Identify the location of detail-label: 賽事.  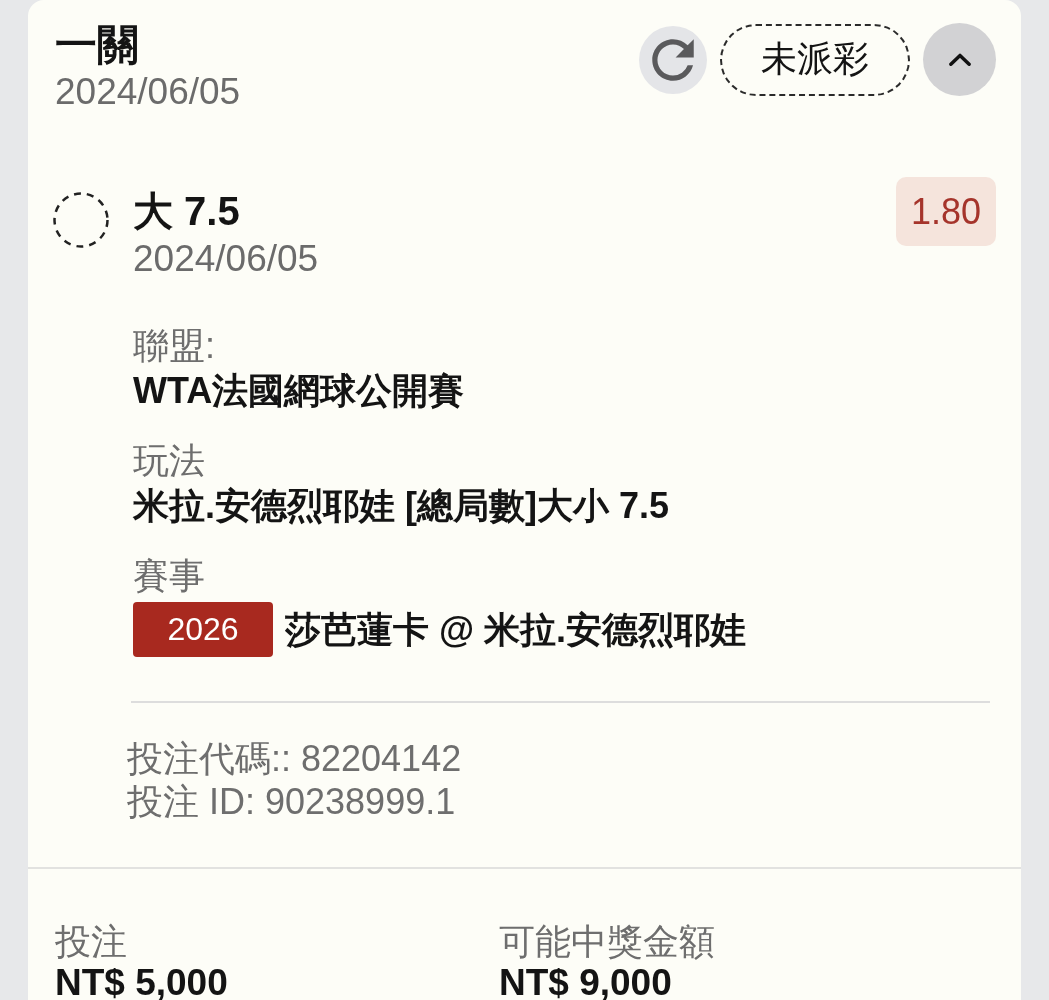
(169, 576).